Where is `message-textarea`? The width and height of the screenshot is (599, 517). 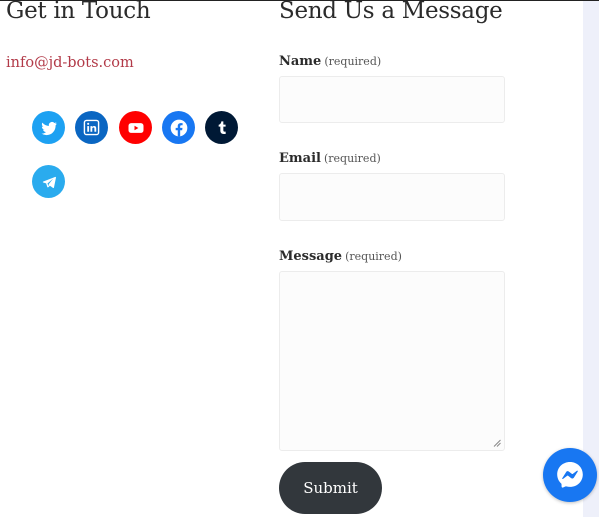 message-textarea is located at coordinates (392, 361).